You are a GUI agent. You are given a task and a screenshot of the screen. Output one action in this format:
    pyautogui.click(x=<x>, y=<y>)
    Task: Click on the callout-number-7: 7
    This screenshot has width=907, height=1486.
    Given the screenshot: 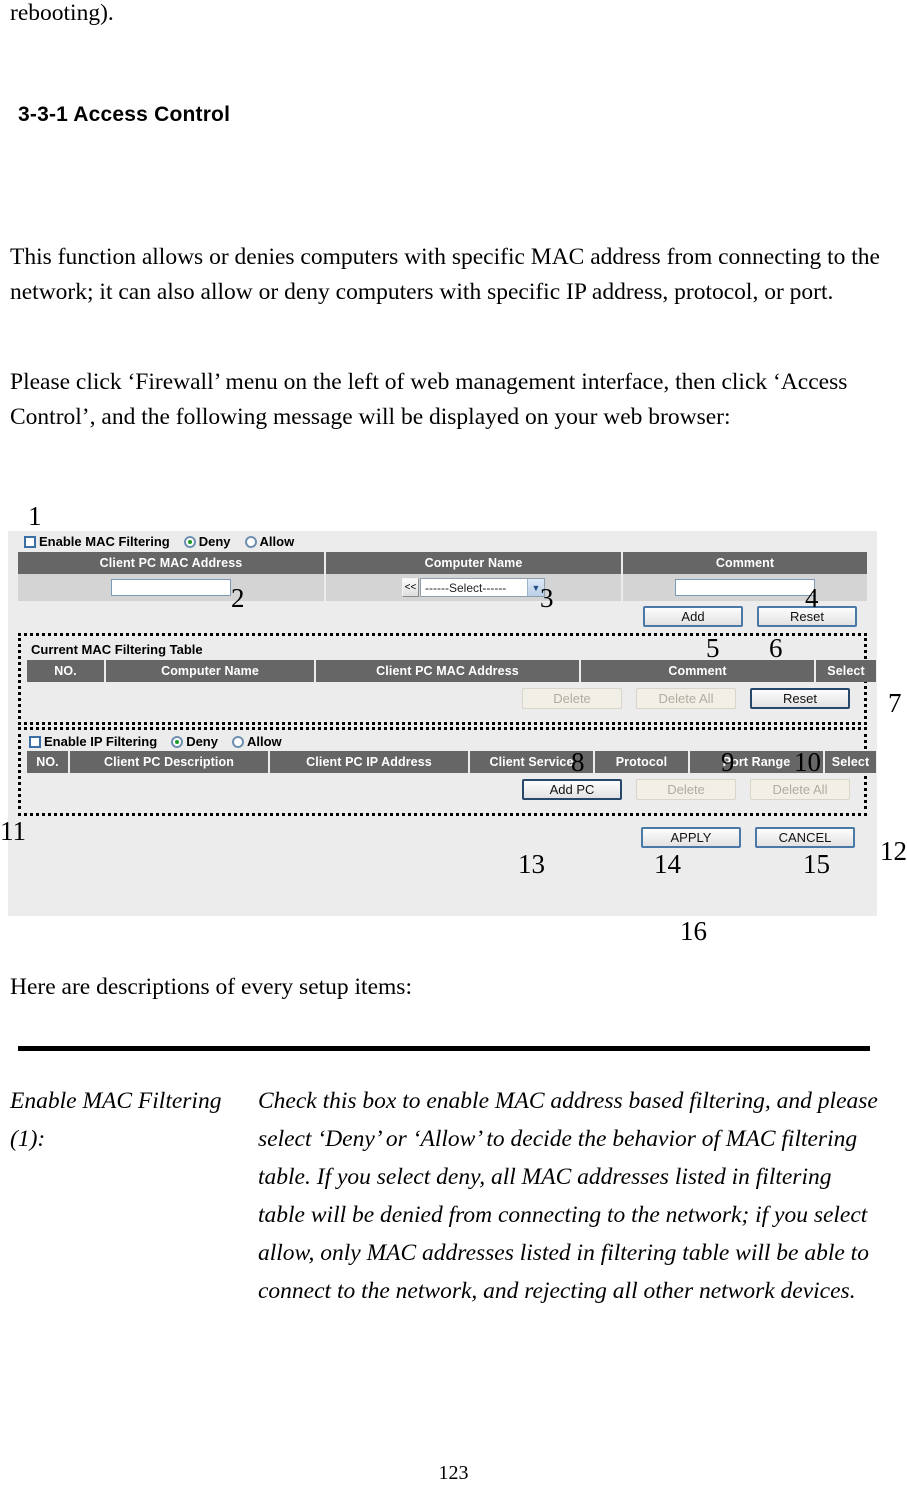 What is the action you would take?
    pyautogui.click(x=895, y=703)
    